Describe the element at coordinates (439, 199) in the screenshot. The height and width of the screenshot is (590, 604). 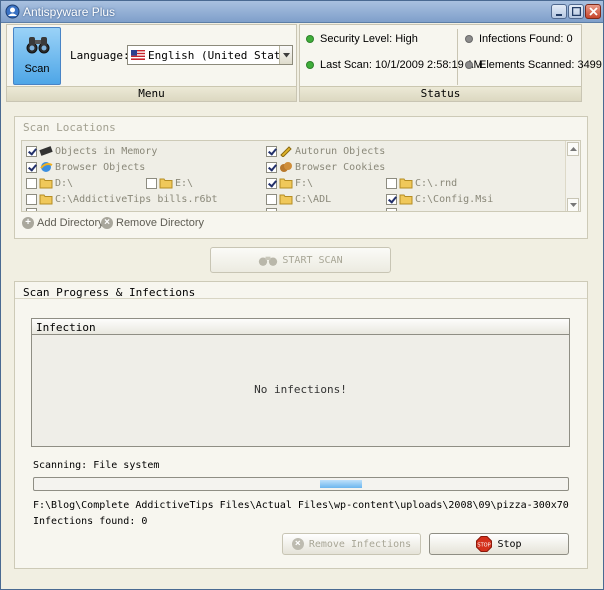
I see `location-c-config-msi: C:\Config.Msi` at that location.